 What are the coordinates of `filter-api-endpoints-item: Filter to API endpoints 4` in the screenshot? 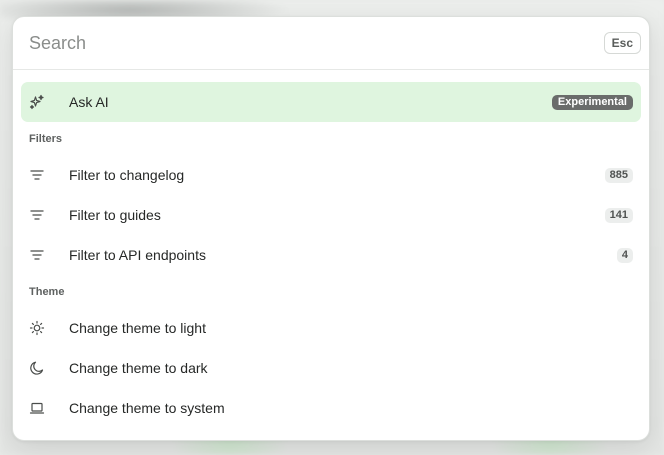 It's located at (331, 255).